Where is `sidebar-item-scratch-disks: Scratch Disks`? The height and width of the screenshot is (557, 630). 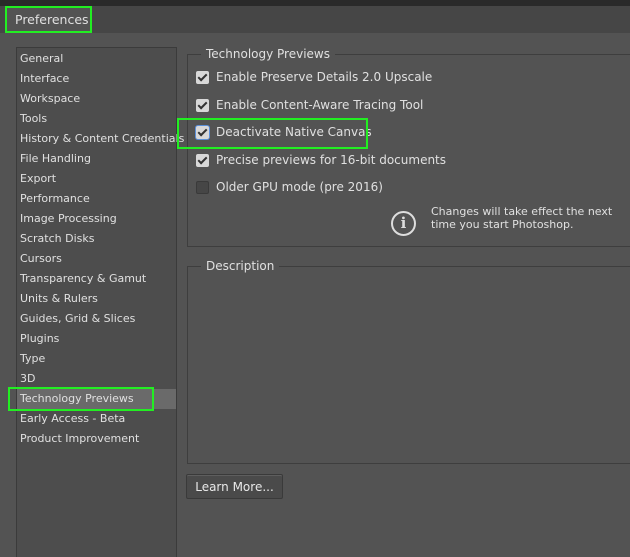
sidebar-item-scratch-disks: Scratch Disks is located at coordinates (96, 239).